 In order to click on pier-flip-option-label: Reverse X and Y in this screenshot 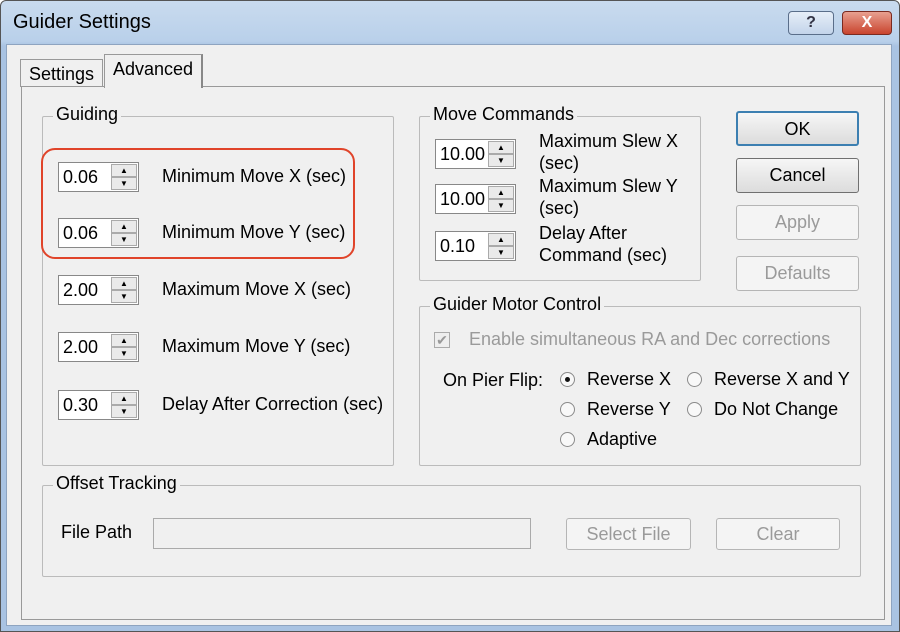, I will do `click(782, 379)`.